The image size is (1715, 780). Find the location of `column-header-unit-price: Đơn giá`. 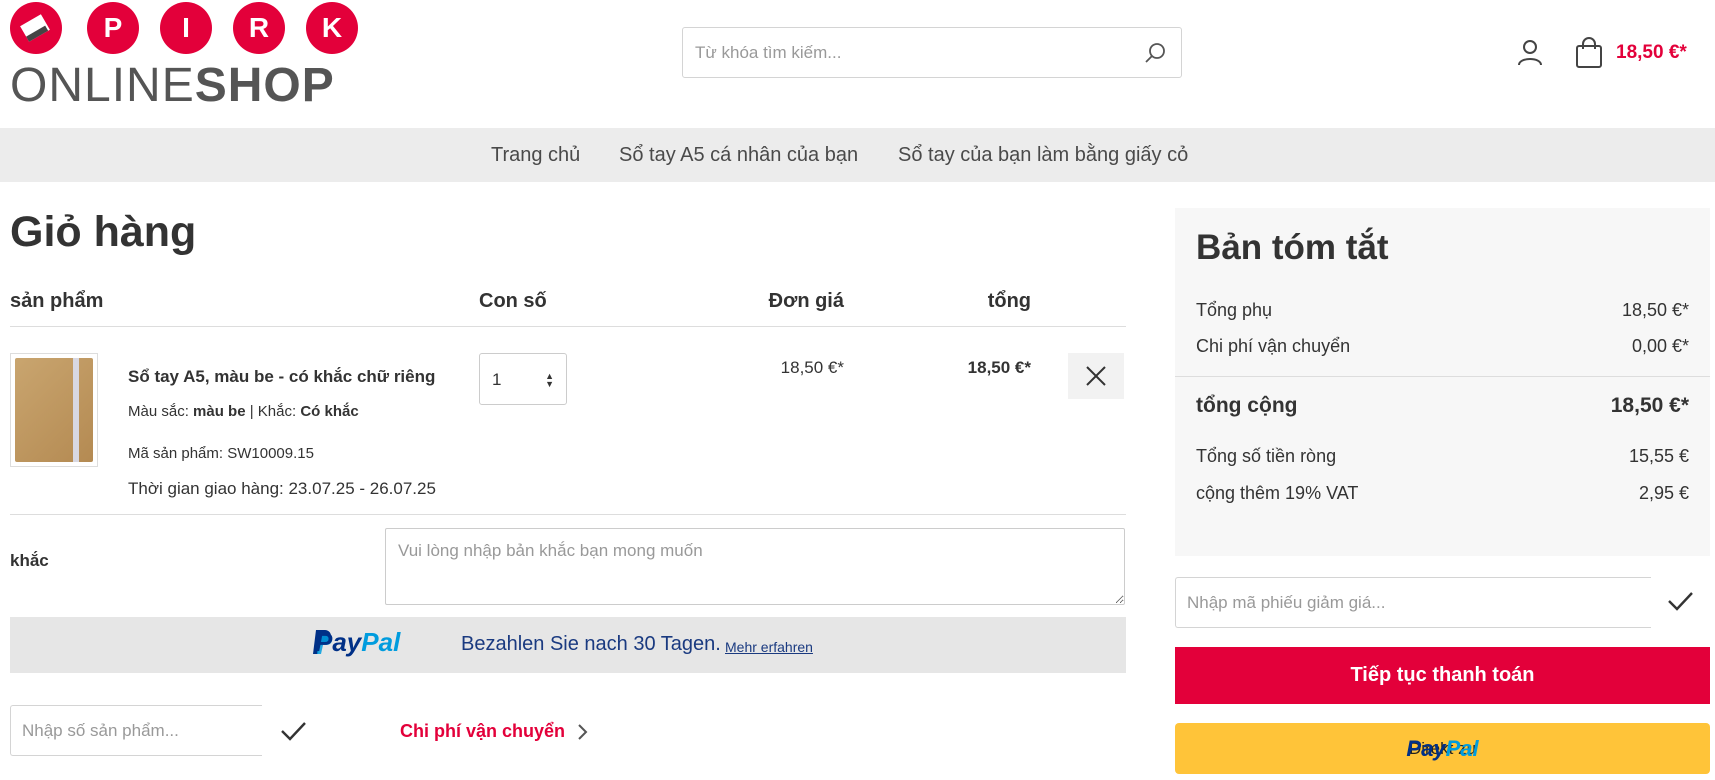

column-header-unit-price: Đơn giá is located at coordinates (806, 301).